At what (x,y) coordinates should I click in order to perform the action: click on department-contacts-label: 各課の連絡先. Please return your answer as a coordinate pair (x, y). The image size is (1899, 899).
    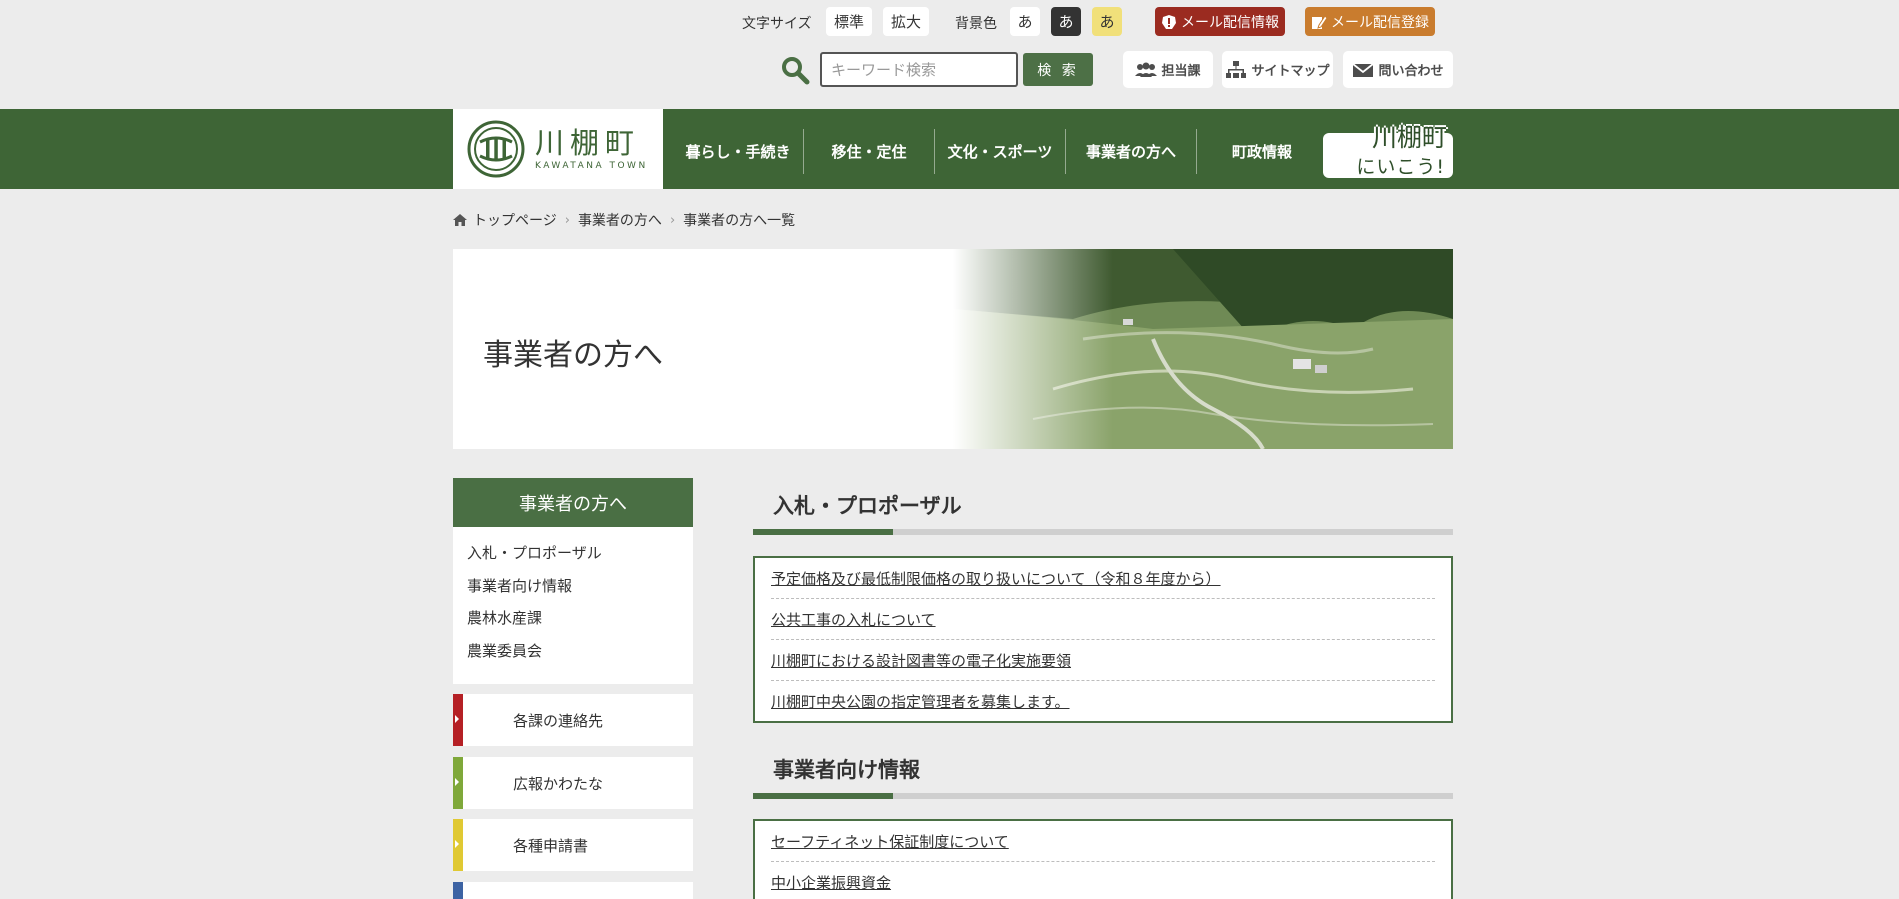
    Looking at the image, I should click on (558, 720).